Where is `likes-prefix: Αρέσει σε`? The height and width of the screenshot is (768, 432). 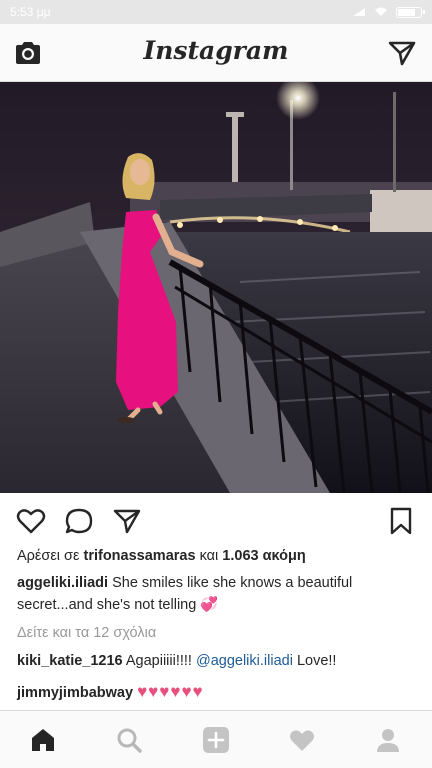 likes-prefix: Αρέσει σε is located at coordinates (48, 556).